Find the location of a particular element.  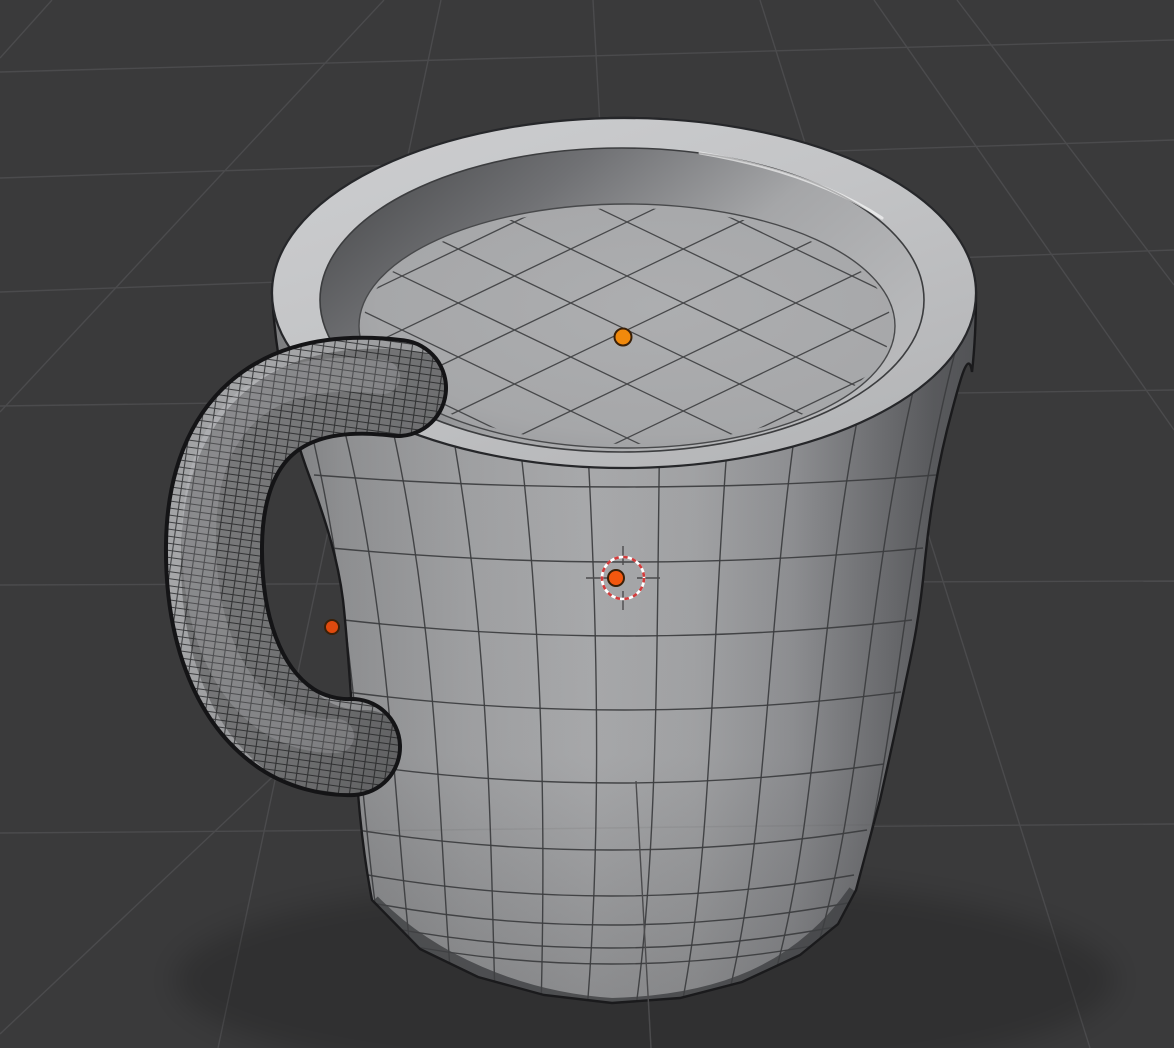

object-origin-handle is located at coordinates (332, 627).